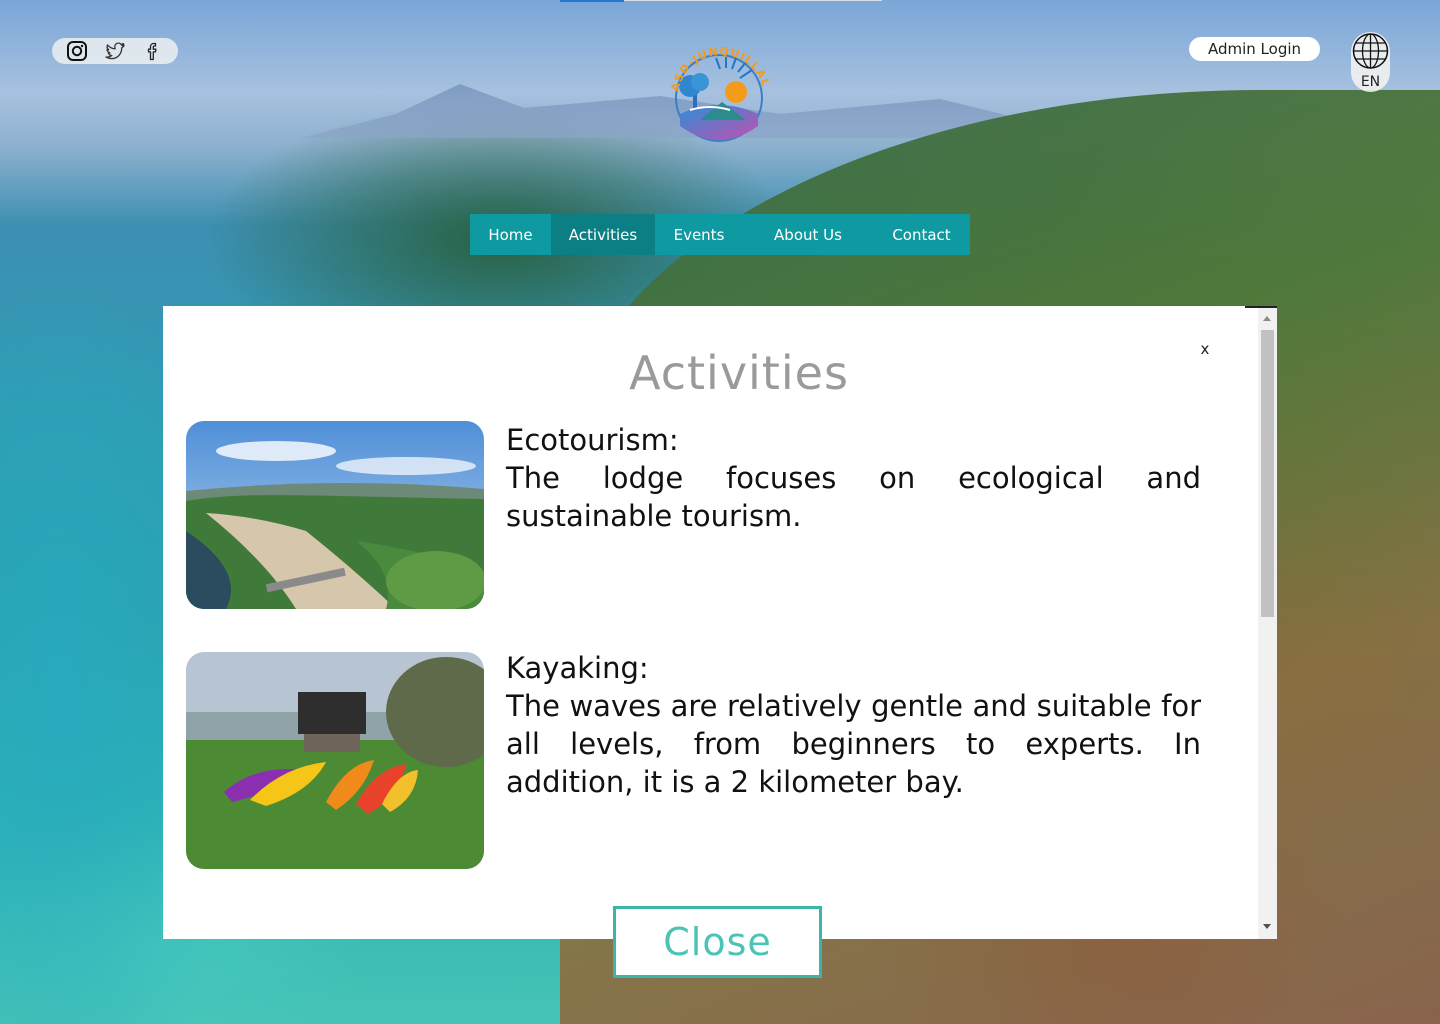 The image size is (1440, 1024). I want to click on modal-close-button: Close, so click(717, 942).